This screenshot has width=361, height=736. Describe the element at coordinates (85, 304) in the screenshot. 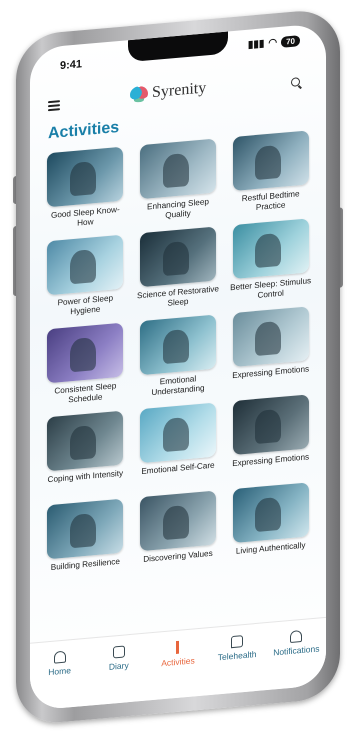

I see `activity-label: Power of Sleep Hygiene` at that location.